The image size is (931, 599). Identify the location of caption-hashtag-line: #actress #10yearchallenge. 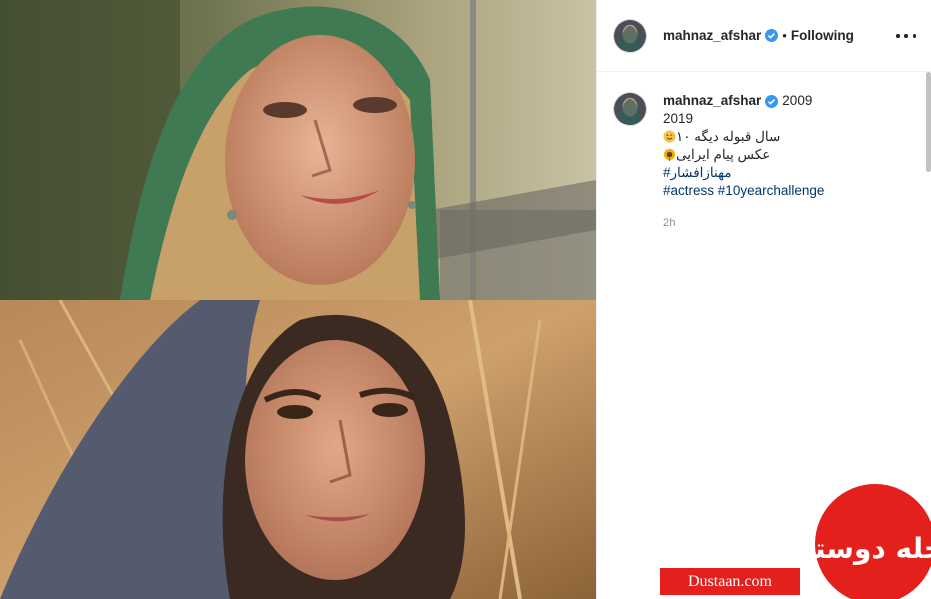
(743, 191).